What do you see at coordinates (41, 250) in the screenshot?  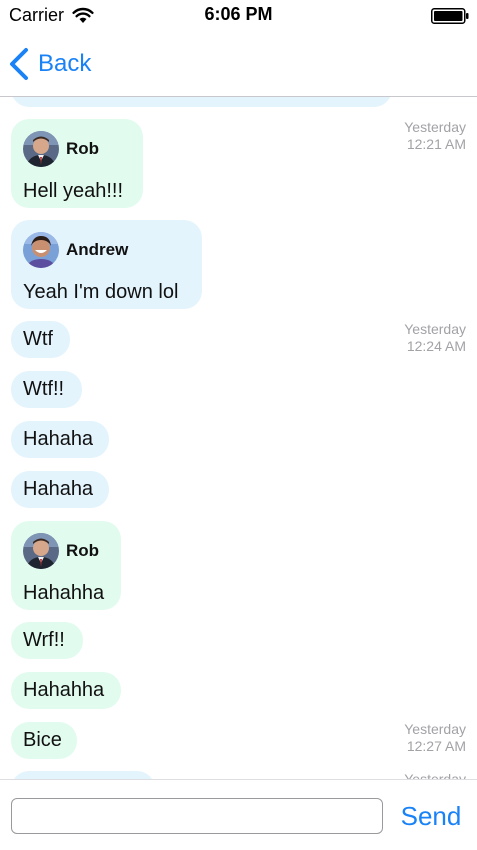 I see `avatar-andrew` at bounding box center [41, 250].